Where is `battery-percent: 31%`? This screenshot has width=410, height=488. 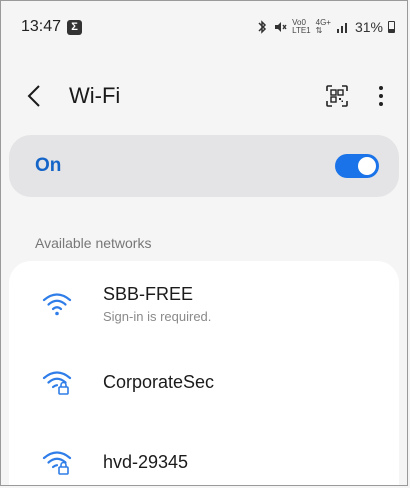
battery-percent: 31% is located at coordinates (368, 27).